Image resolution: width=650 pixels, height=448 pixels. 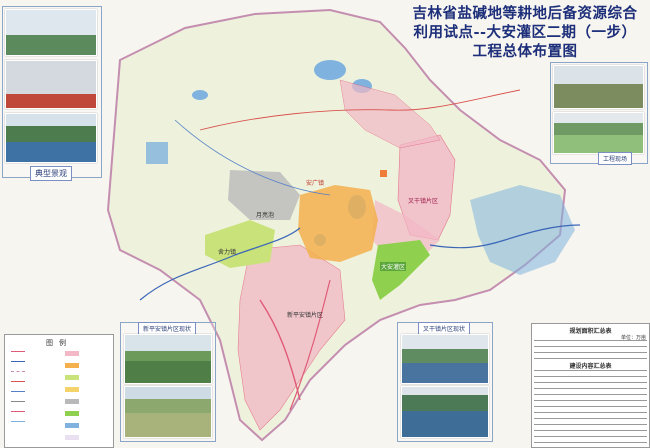 What do you see at coordinates (315, 183) in the screenshot?
I see `label-center-district: 安广镇` at bounding box center [315, 183].